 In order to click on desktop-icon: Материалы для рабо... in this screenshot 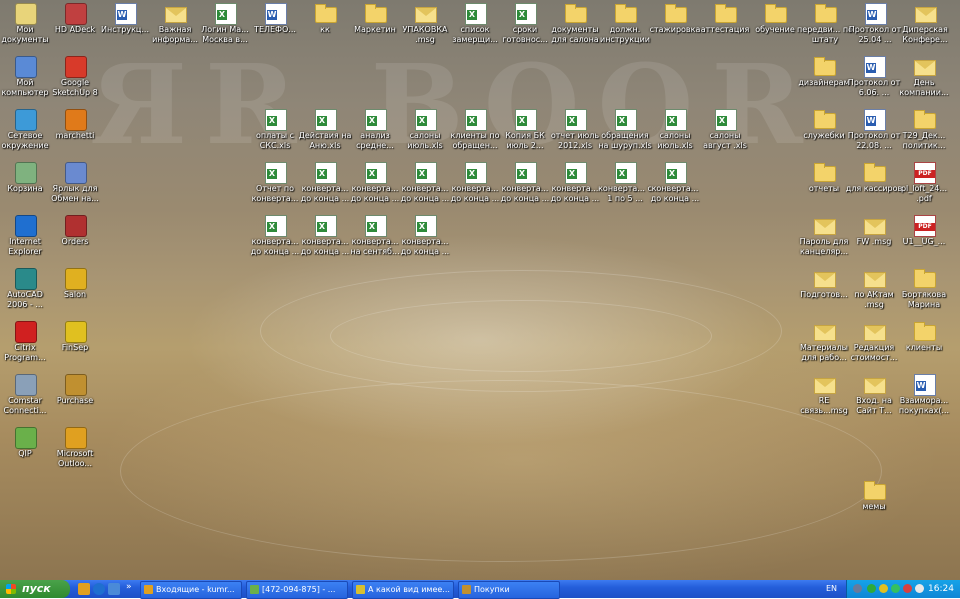, I will do `click(824, 345)`.